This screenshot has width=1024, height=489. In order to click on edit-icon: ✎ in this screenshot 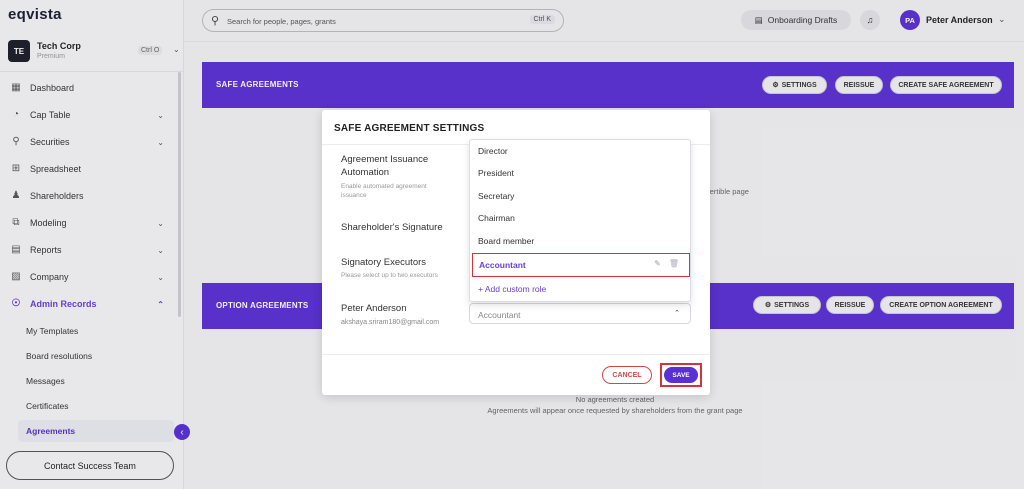, I will do `click(657, 263)`.